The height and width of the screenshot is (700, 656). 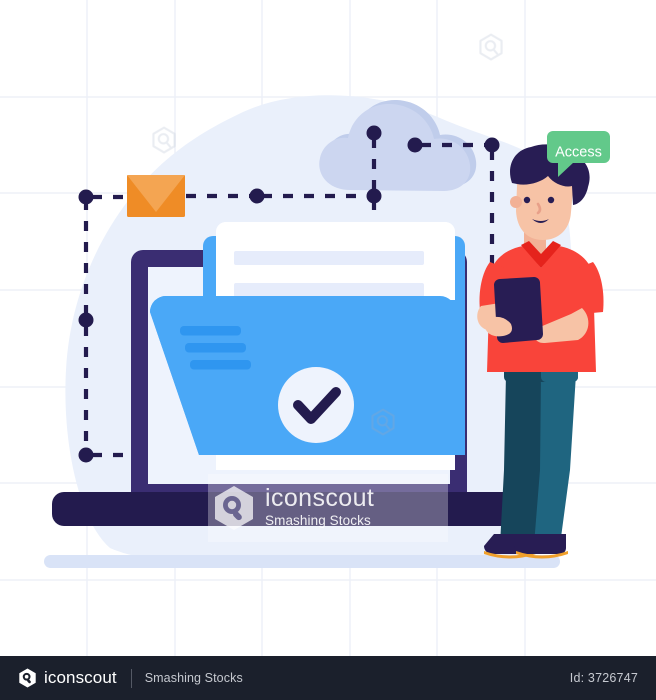 What do you see at coordinates (316, 405) in the screenshot?
I see `check-badge` at bounding box center [316, 405].